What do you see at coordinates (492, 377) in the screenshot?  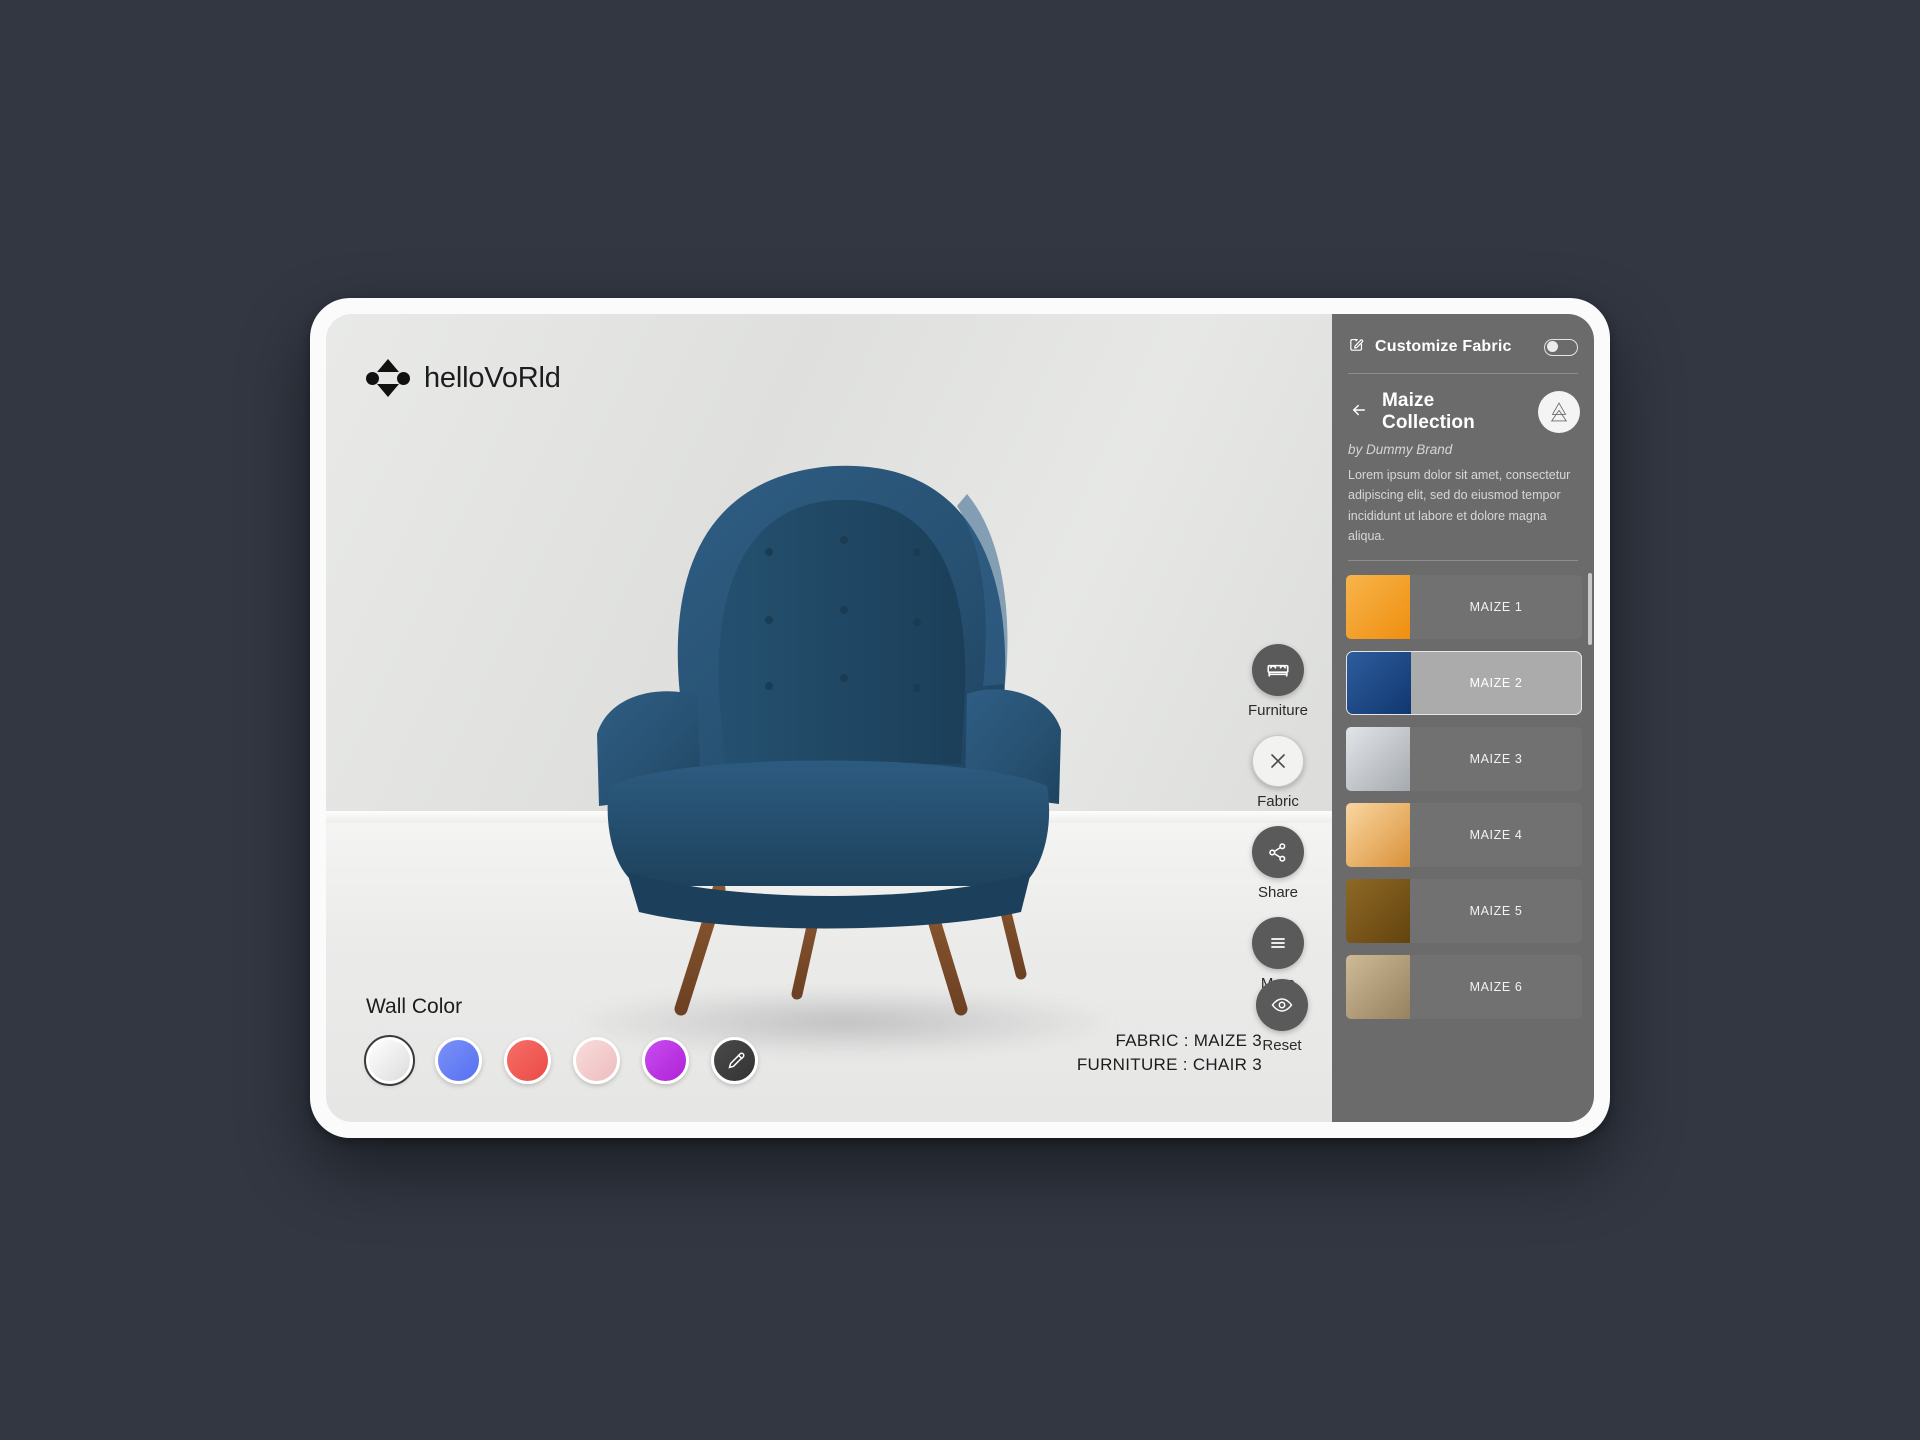 I see `brand-logo-text: helloVoRld` at bounding box center [492, 377].